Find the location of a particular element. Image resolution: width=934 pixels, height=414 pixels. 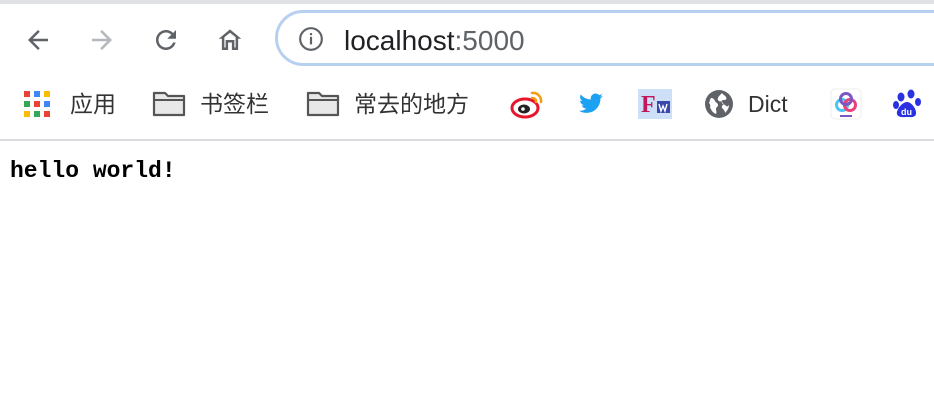

reload-icon is located at coordinates (166, 40).